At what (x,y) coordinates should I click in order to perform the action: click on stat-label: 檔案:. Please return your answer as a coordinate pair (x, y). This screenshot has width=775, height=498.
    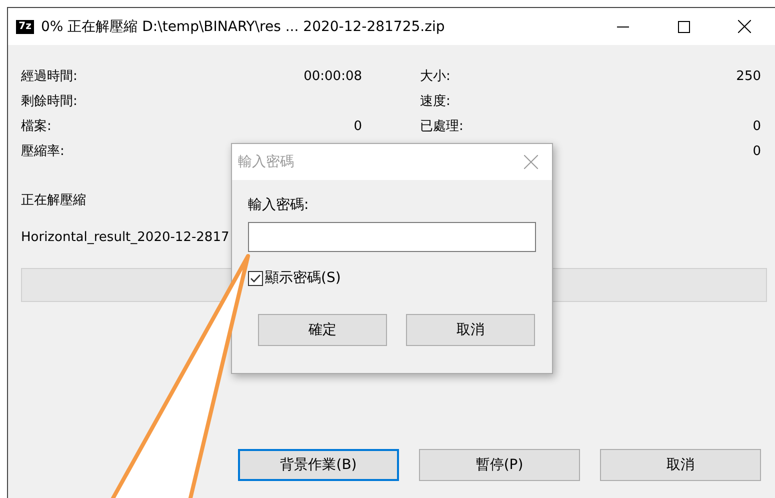
    Looking at the image, I should click on (36, 127).